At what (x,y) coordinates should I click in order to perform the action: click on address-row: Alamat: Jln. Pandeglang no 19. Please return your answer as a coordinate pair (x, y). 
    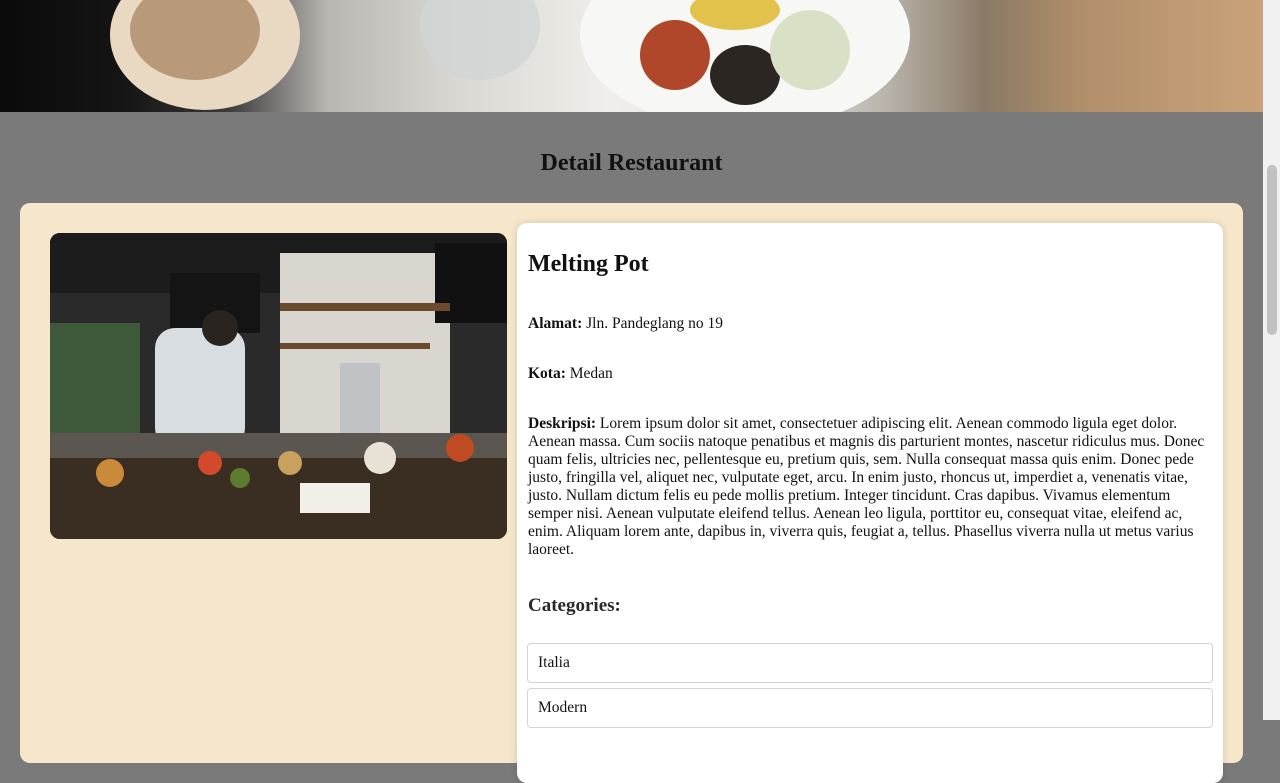
    Looking at the image, I should click on (870, 324).